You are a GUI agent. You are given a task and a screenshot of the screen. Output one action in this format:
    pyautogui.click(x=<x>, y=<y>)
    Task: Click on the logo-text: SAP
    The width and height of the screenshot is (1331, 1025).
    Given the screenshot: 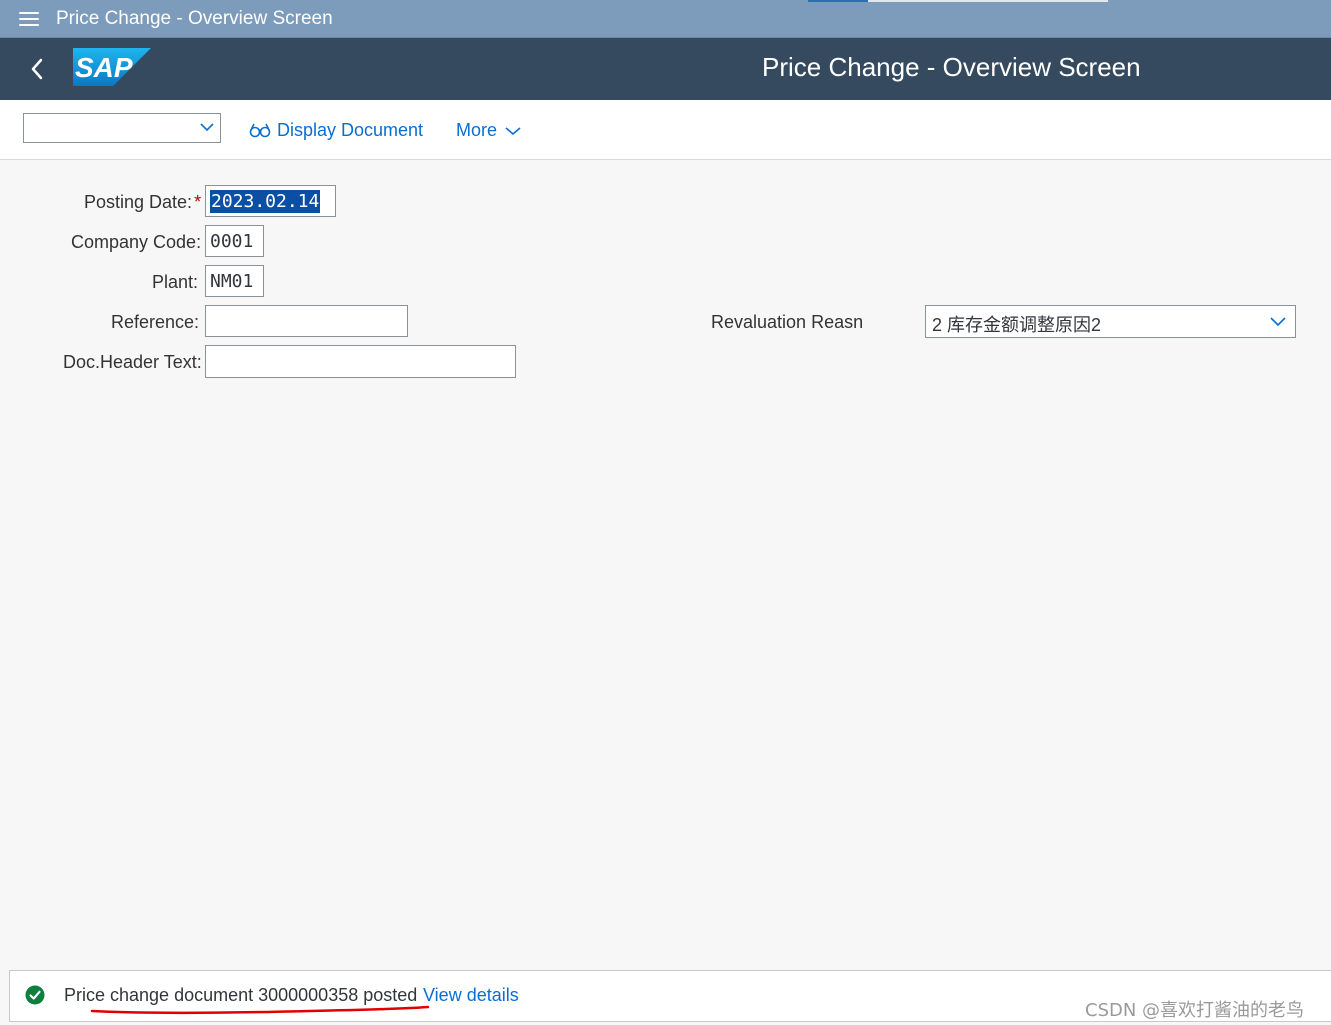 What is the action you would take?
    pyautogui.click(x=104, y=67)
    